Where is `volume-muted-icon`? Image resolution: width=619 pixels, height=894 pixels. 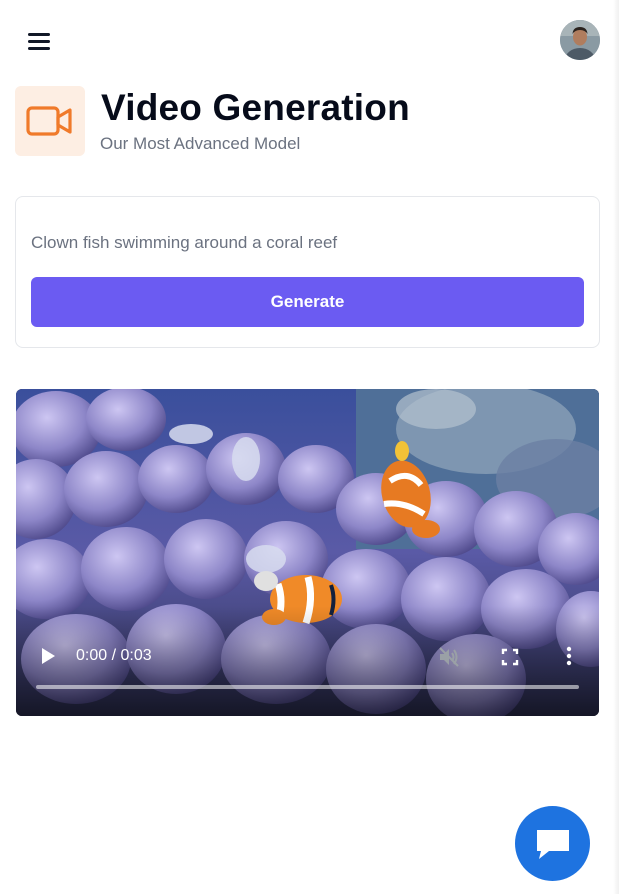 volume-muted-icon is located at coordinates (449, 657).